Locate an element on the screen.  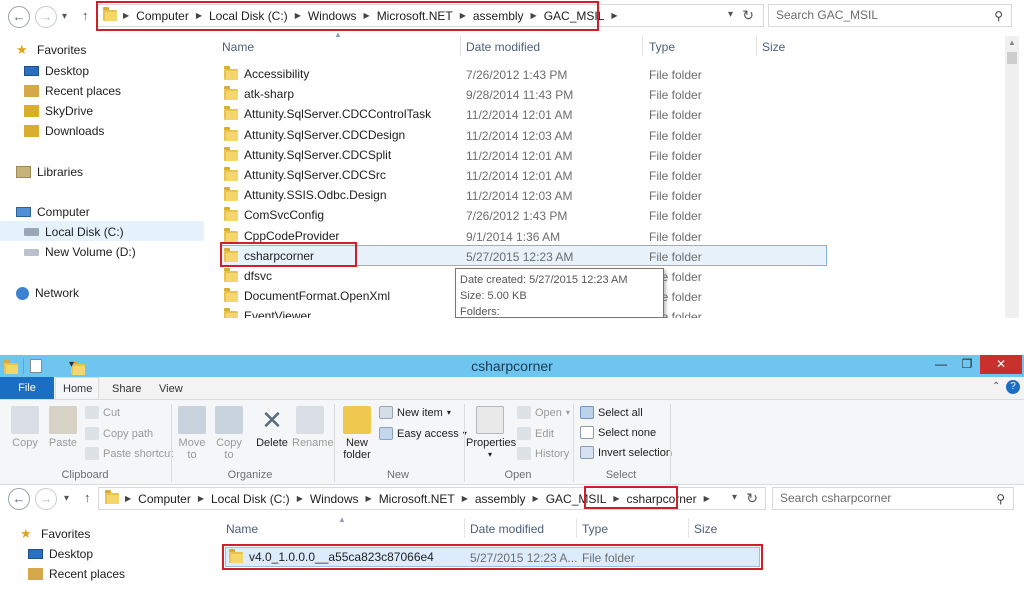
scroll-up-arrow-icon: ▲ is located at coordinates (1012, 42).